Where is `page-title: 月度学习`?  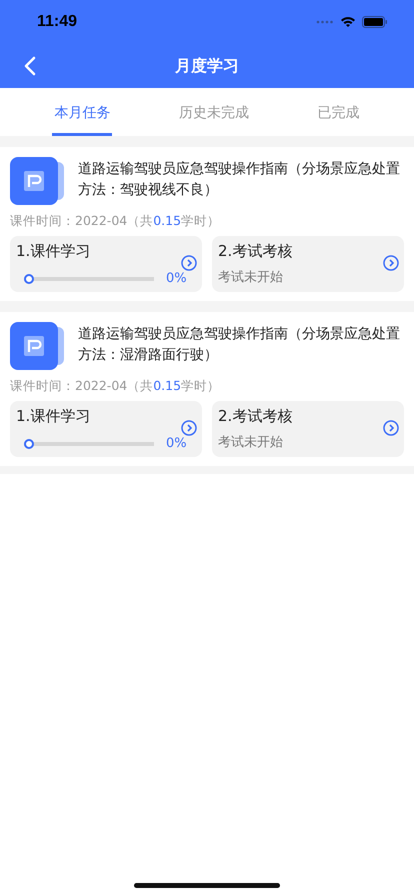
page-title: 月度学习 is located at coordinates (207, 66).